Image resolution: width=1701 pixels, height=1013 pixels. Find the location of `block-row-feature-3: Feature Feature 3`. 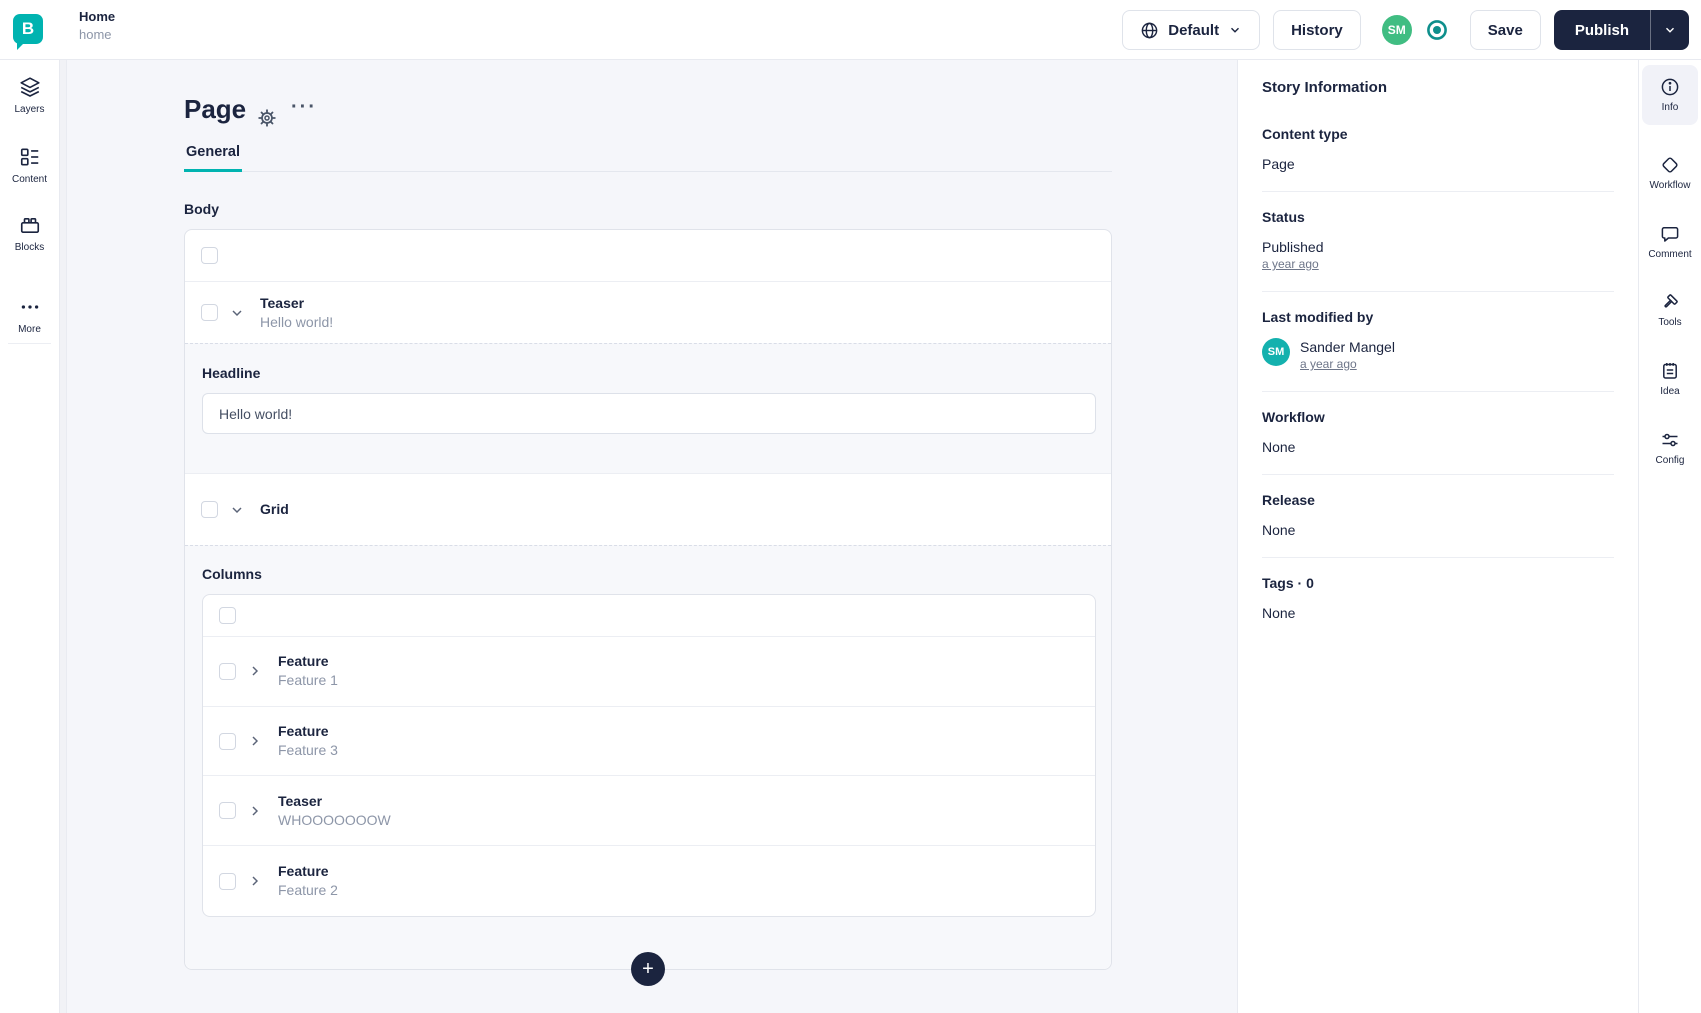

block-row-feature-3: Feature Feature 3 is located at coordinates (649, 742).